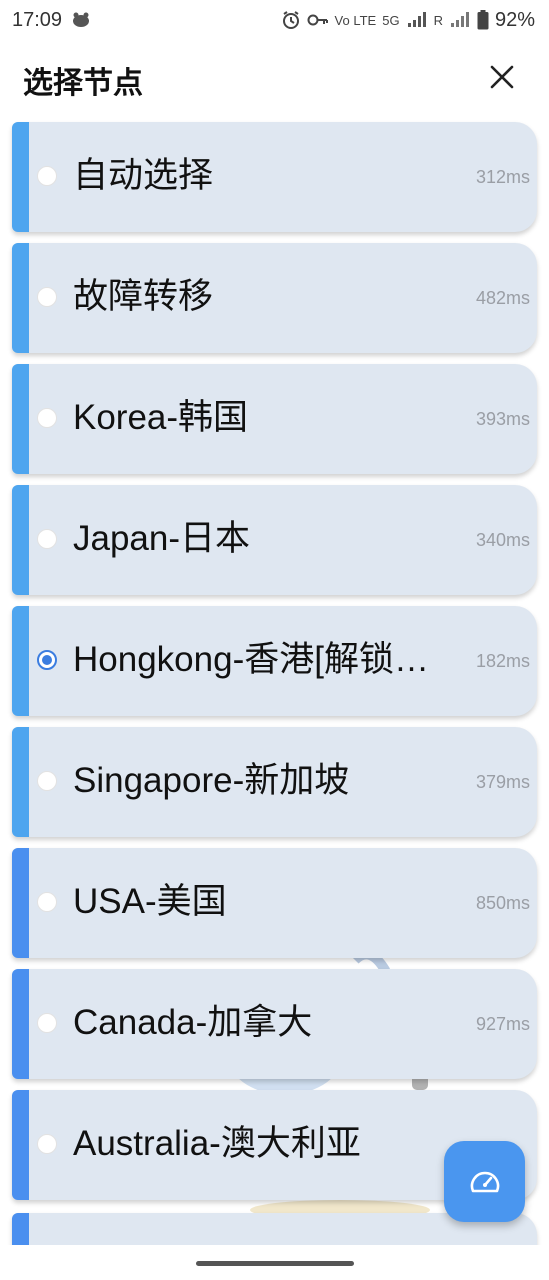  Describe the element at coordinates (37, 19) in the screenshot. I see `status-time: 17:09` at that location.